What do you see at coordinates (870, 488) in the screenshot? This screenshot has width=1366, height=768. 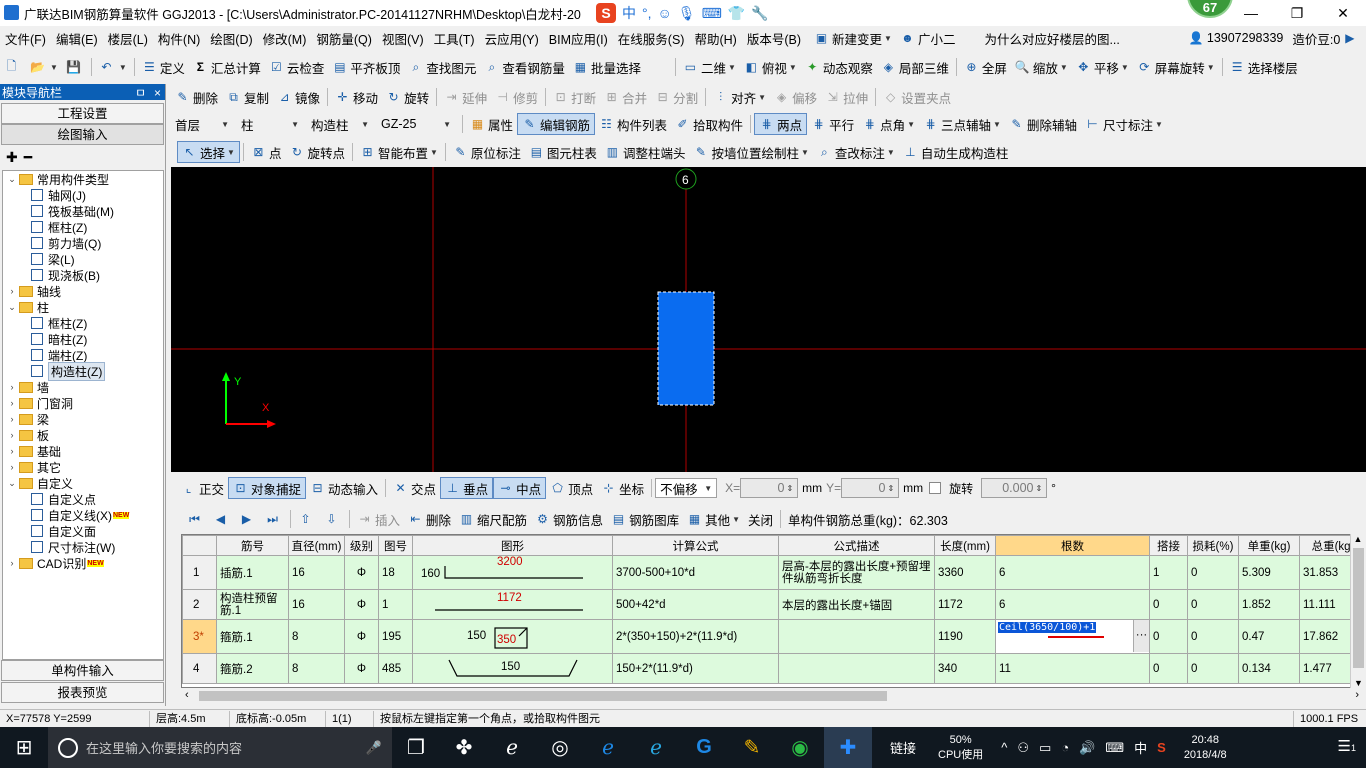 I see `y-coord-input: 0 ⇕` at bounding box center [870, 488].